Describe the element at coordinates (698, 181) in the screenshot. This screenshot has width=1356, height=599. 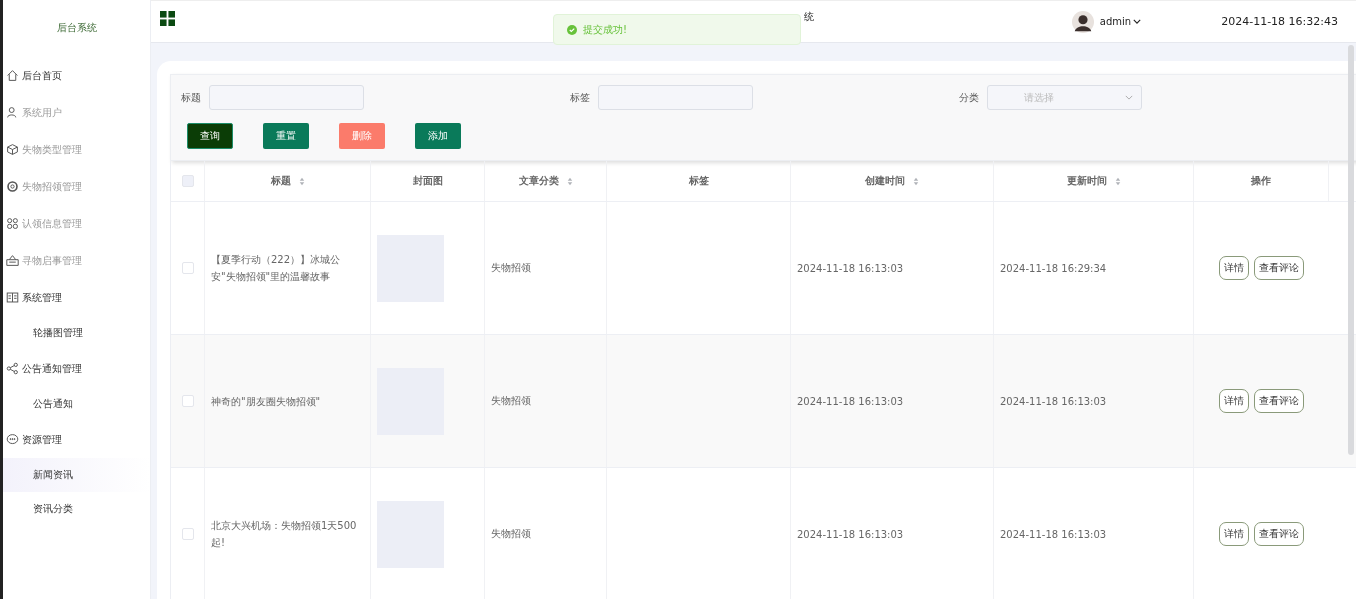
I see `column-header: 标签` at that location.